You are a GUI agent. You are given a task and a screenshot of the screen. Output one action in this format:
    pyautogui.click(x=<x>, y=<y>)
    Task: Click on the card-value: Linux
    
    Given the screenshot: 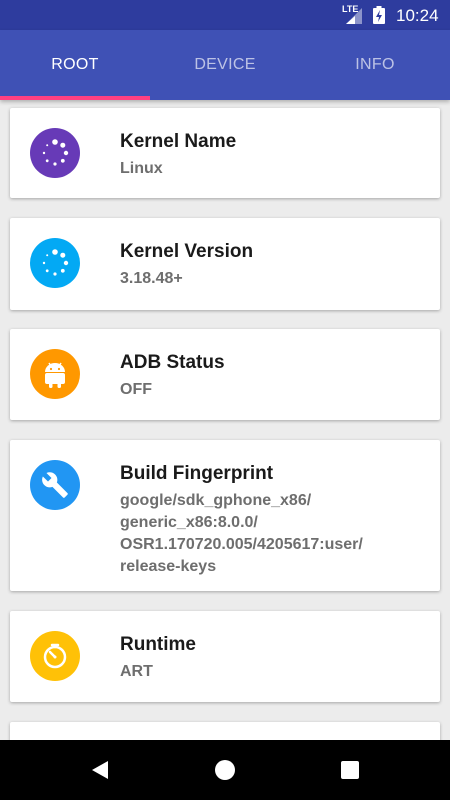 What is the action you would take?
    pyautogui.click(x=141, y=168)
    